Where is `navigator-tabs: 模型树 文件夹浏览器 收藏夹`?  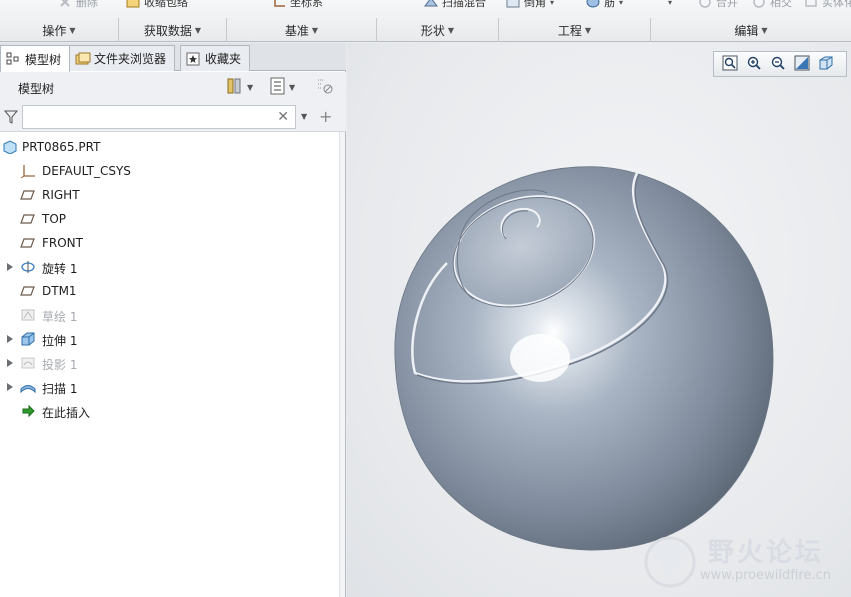
navigator-tabs: 模型树 文件夹浏览器 收藏夹 is located at coordinates (173, 57).